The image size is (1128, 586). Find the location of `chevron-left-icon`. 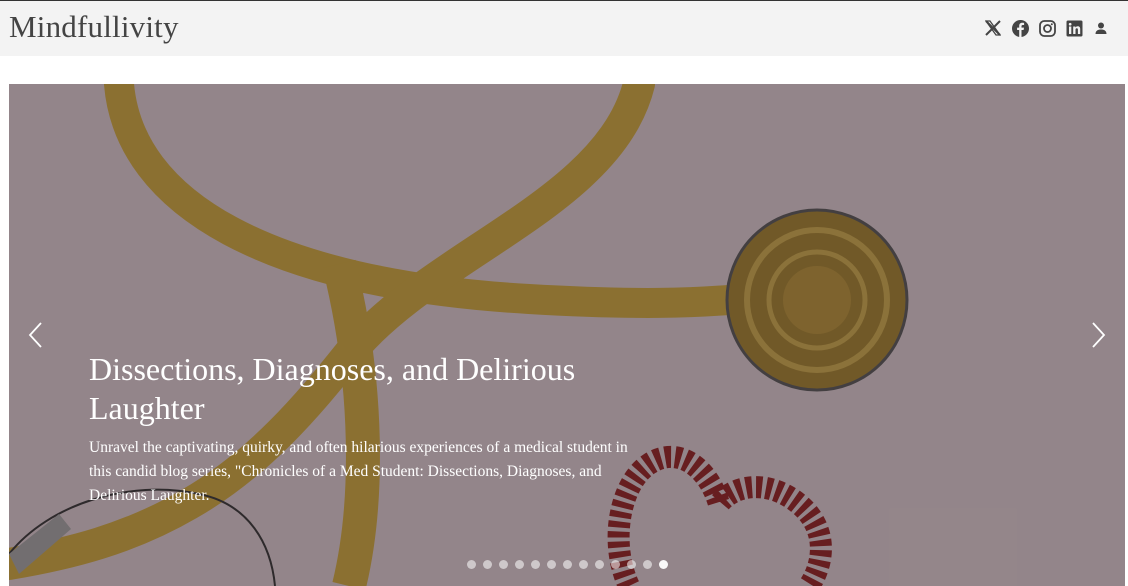

chevron-left-icon is located at coordinates (35, 335).